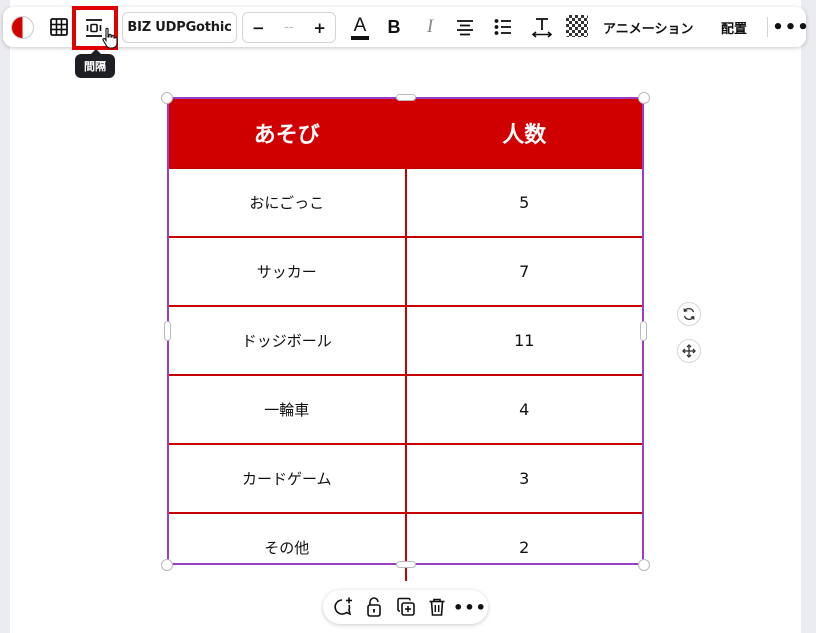 Image resolution: width=816 pixels, height=633 pixels. I want to click on lock-icon, so click(374, 607).